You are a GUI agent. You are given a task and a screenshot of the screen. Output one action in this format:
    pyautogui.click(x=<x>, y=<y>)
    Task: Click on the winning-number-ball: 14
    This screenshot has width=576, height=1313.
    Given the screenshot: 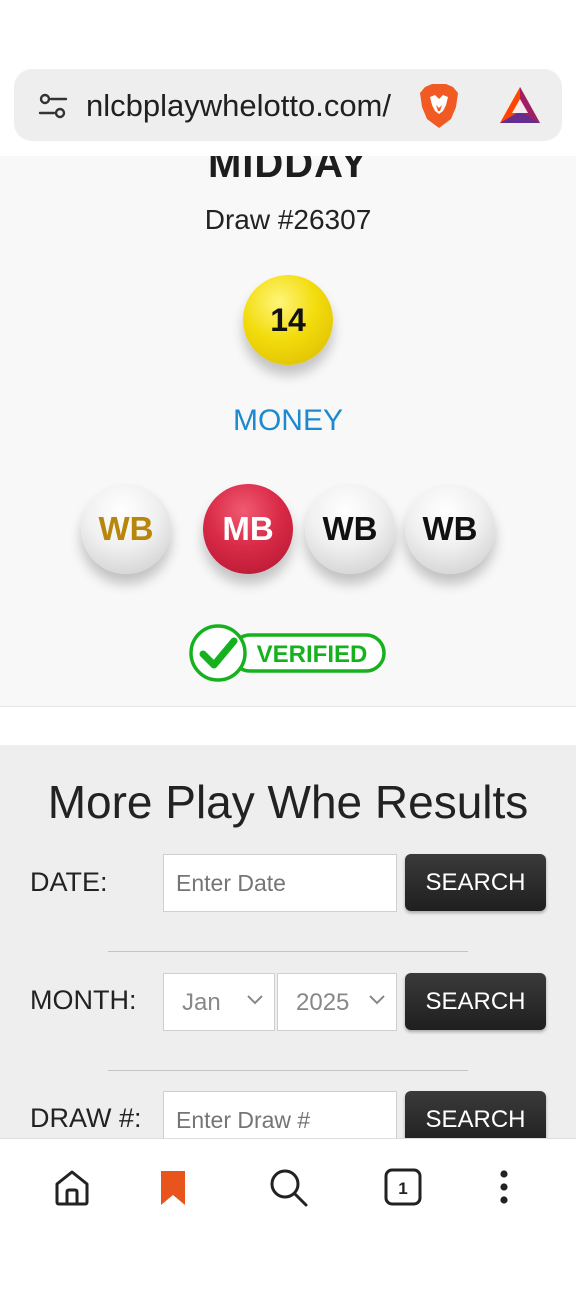 What is the action you would take?
    pyautogui.click(x=288, y=320)
    